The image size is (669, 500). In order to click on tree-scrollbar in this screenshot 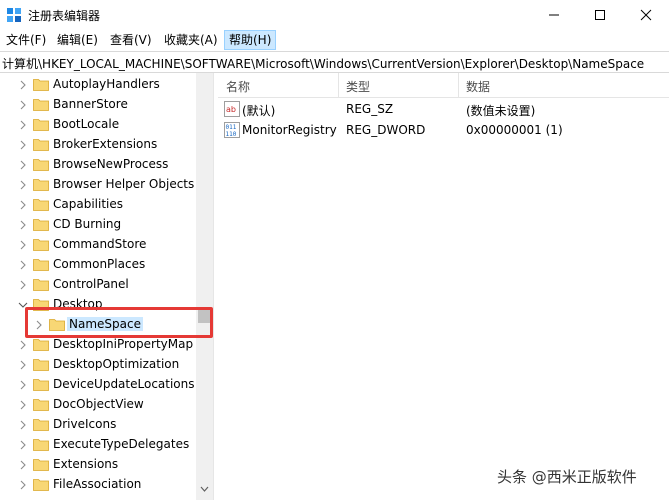, I will do `click(204, 286)`.